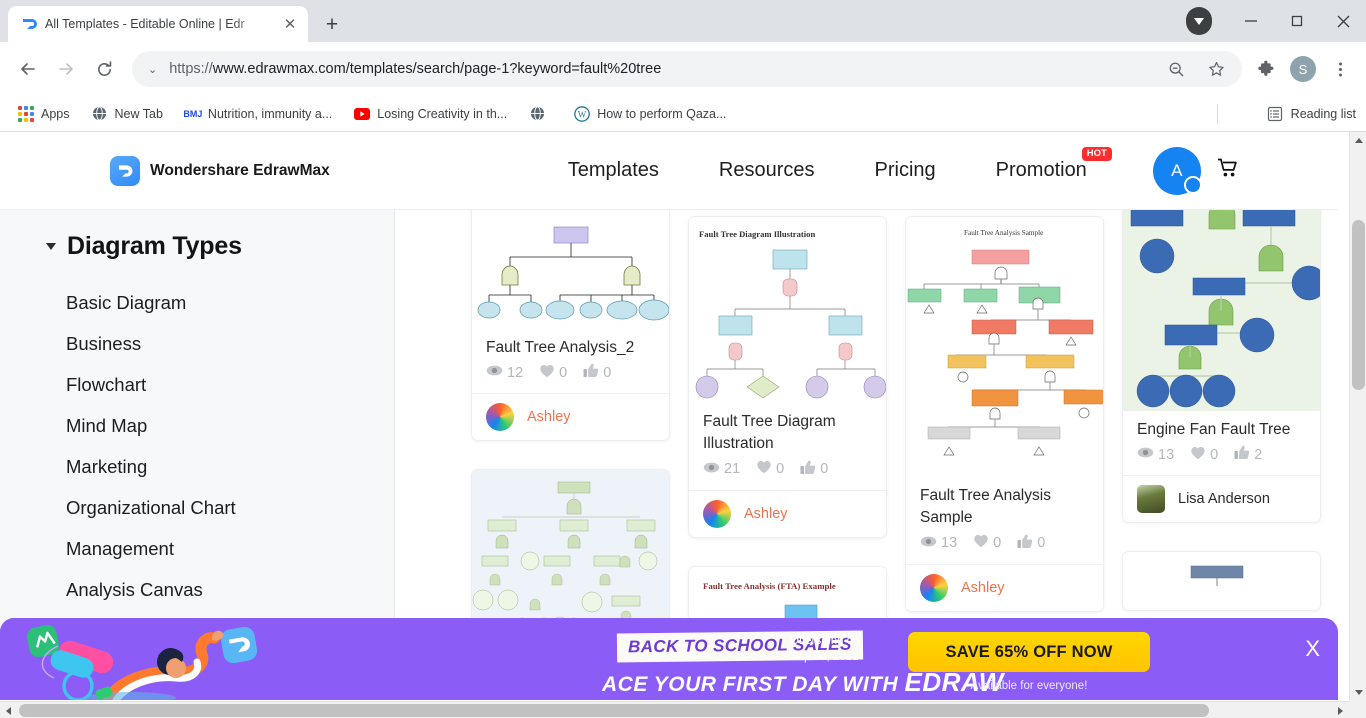 This screenshot has width=1366, height=718. What do you see at coordinates (1176, 69) in the screenshot?
I see `zoom-out-icon` at bounding box center [1176, 69].